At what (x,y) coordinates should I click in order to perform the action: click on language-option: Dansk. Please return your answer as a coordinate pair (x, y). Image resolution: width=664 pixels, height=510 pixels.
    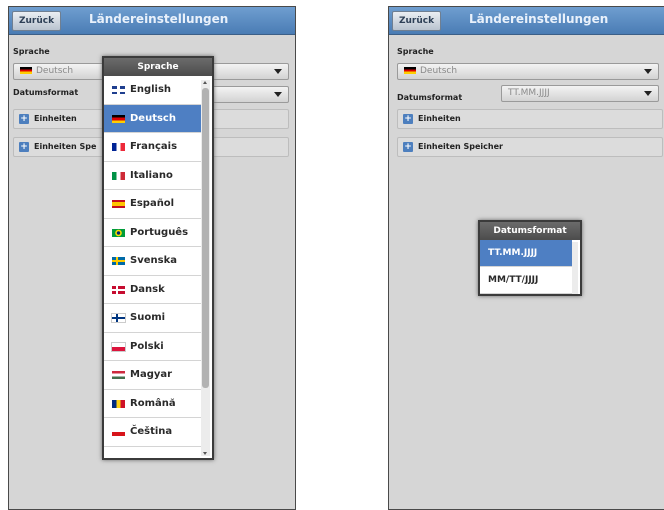
    Looking at the image, I should click on (152, 290).